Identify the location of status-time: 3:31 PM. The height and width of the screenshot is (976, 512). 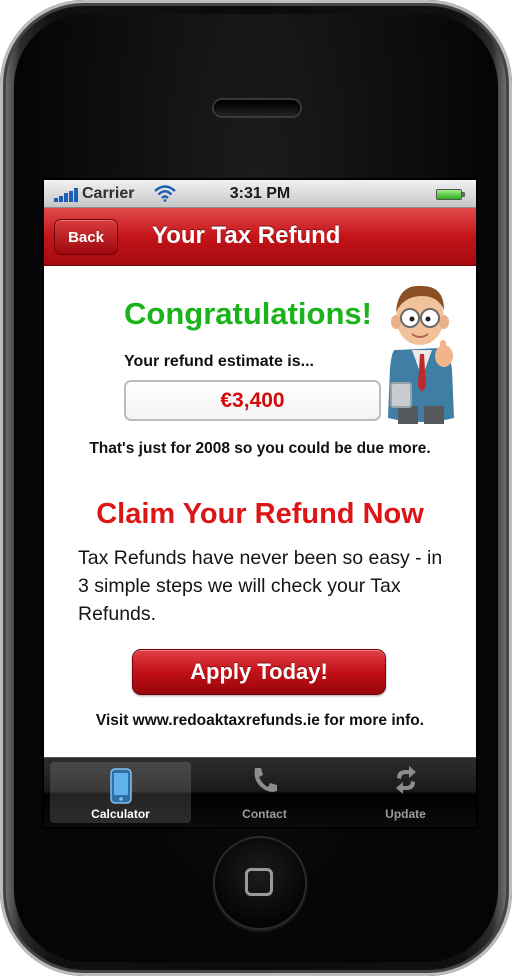
(260, 193).